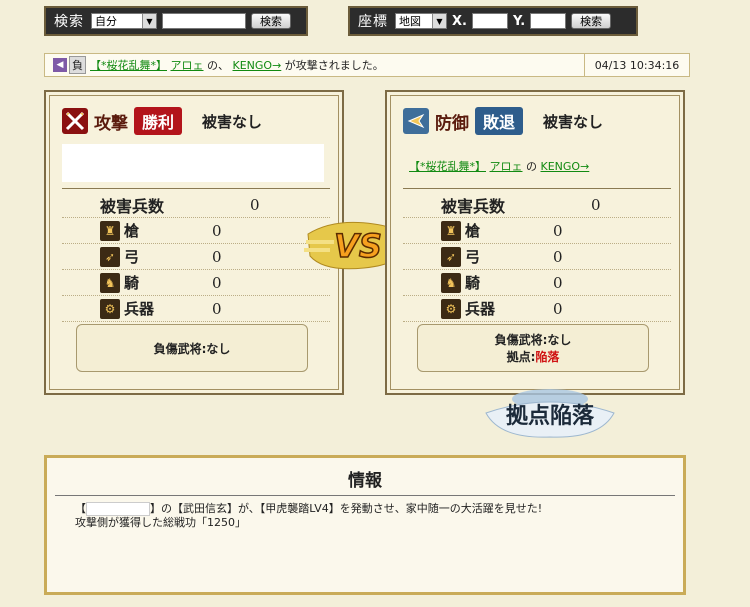 The height and width of the screenshot is (607, 750). What do you see at coordinates (358, 246) in the screenshot?
I see `vs-text: VS` at bounding box center [358, 246].